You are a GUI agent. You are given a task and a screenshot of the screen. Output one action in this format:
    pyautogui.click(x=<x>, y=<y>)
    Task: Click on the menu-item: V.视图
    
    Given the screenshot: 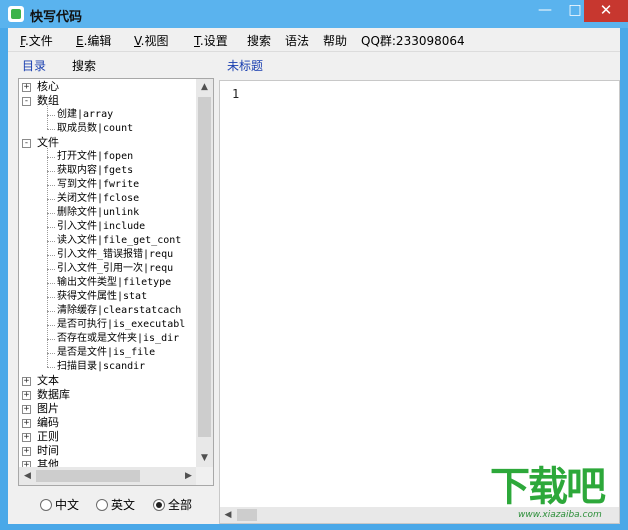 What is the action you would take?
    pyautogui.click(x=151, y=40)
    